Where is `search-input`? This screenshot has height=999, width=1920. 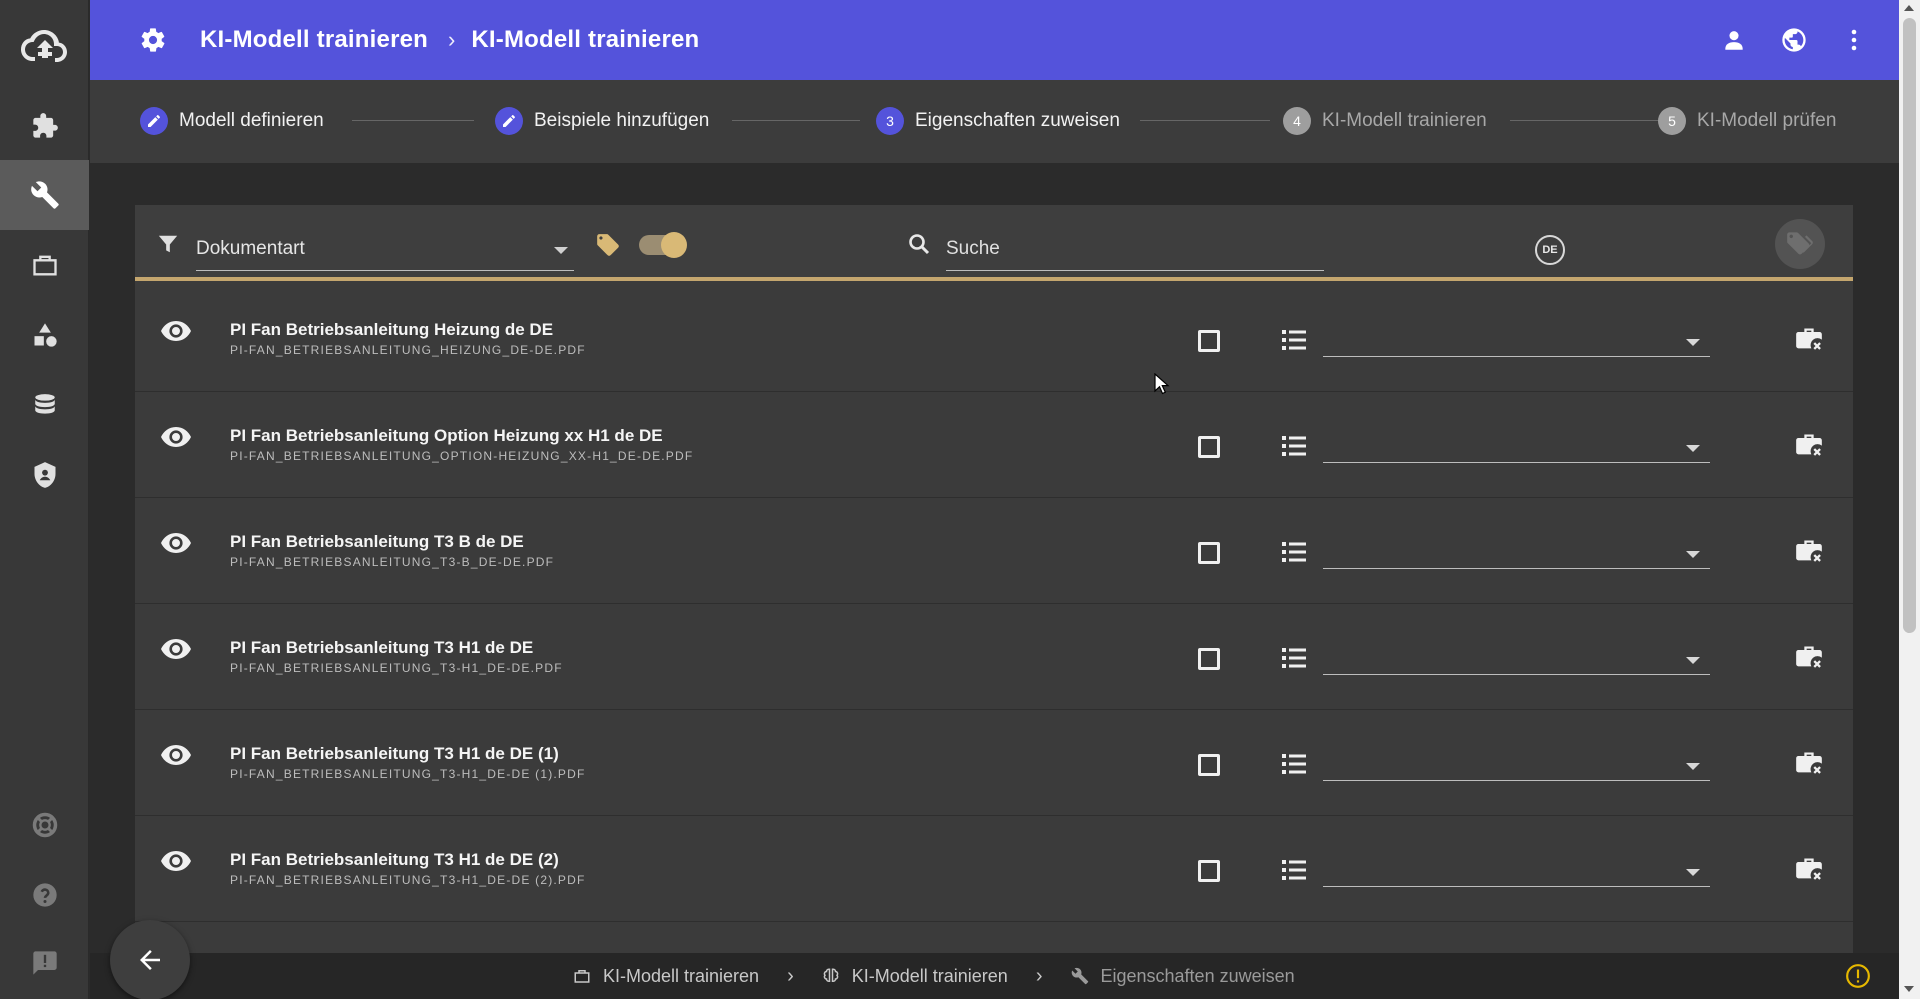 search-input is located at coordinates (1131, 249).